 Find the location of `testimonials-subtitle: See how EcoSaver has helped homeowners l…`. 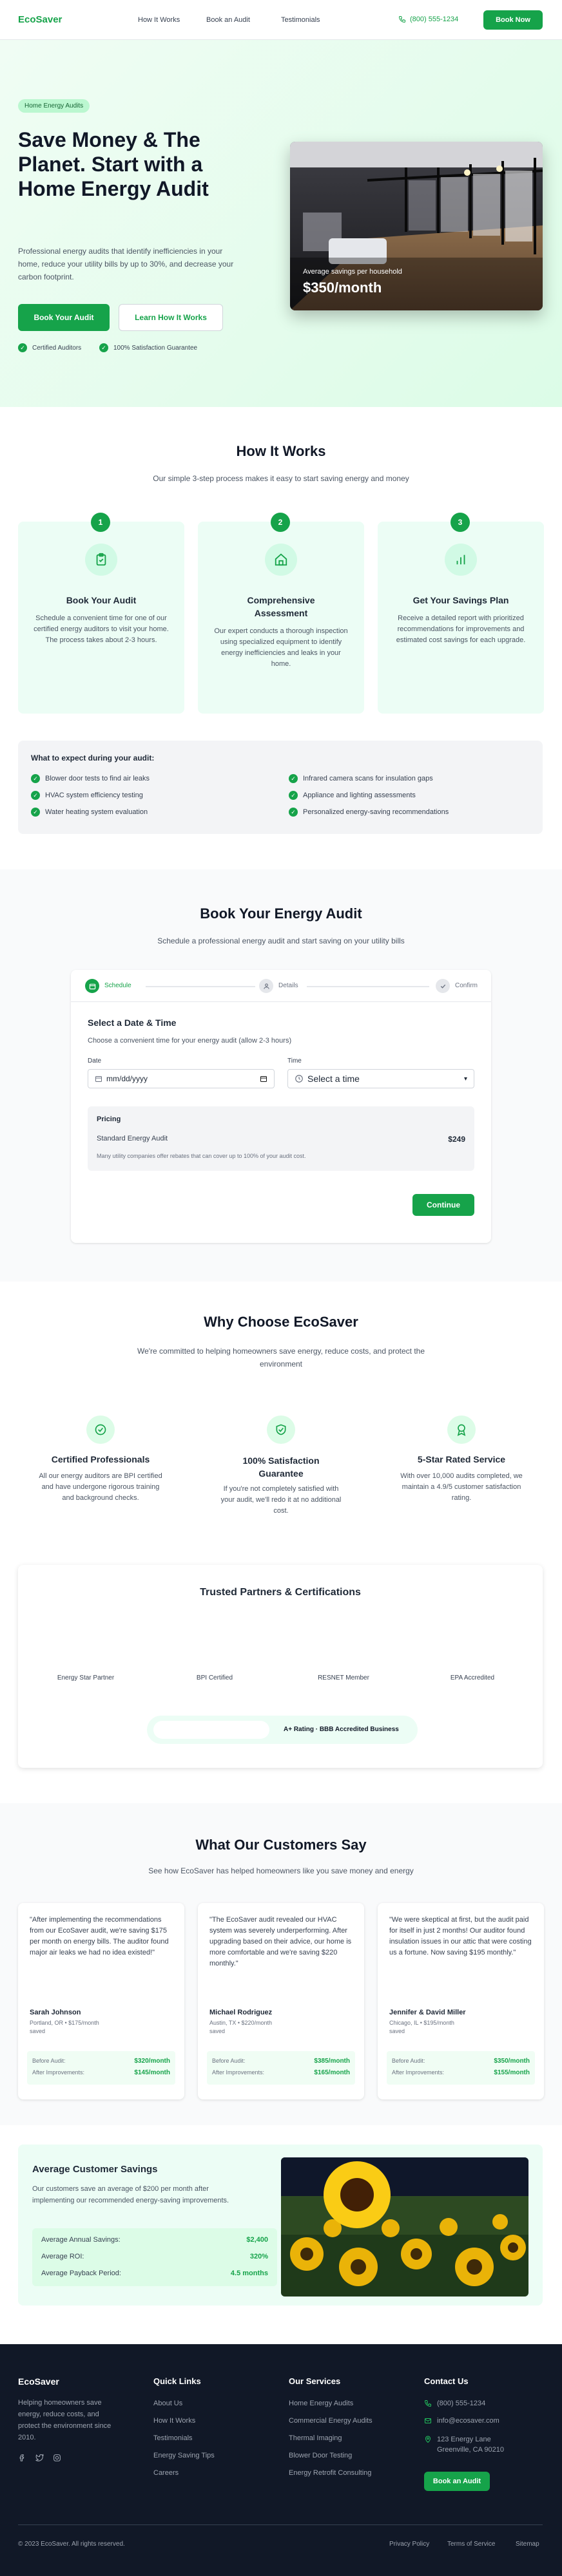

testimonials-subtitle: See how EcoSaver has helped homeowners l… is located at coordinates (281, 1870).